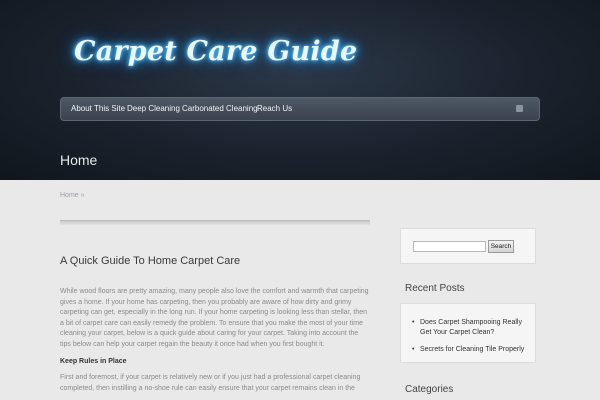 This screenshot has height=400, width=600. Describe the element at coordinates (153, 109) in the screenshot. I see `nav-item-deep-cleaning: Deep Cleaning` at that location.